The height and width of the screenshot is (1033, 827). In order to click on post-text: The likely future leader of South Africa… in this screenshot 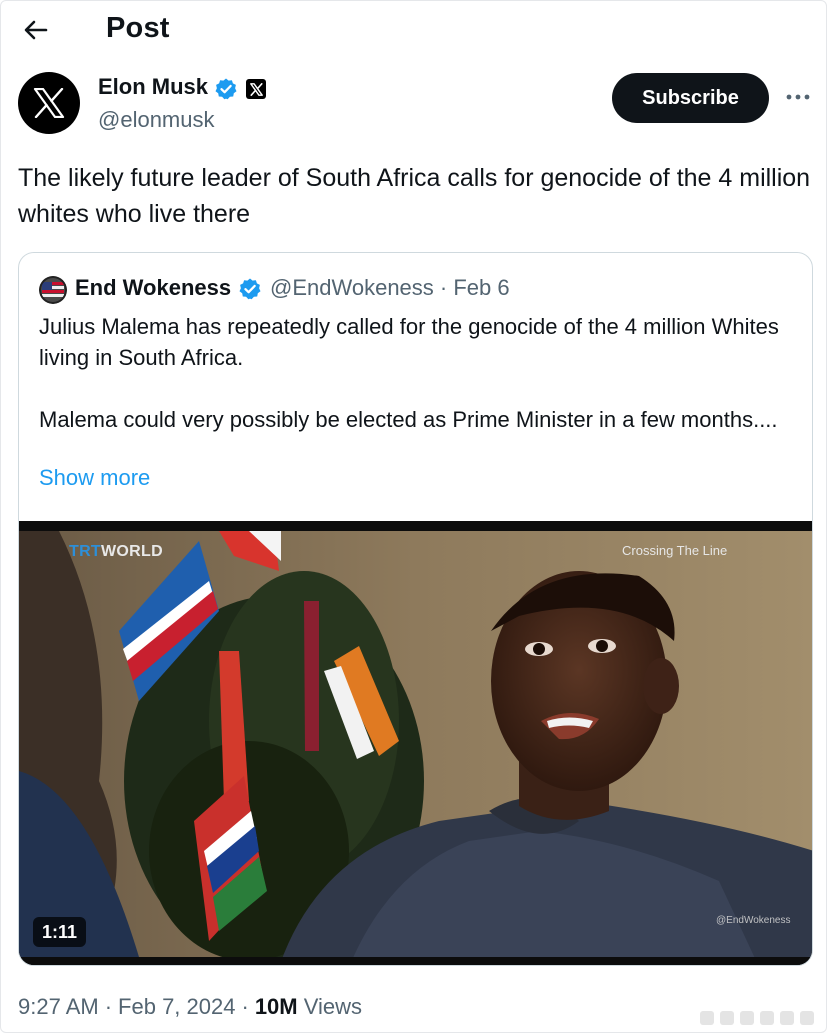, I will do `click(414, 196)`.